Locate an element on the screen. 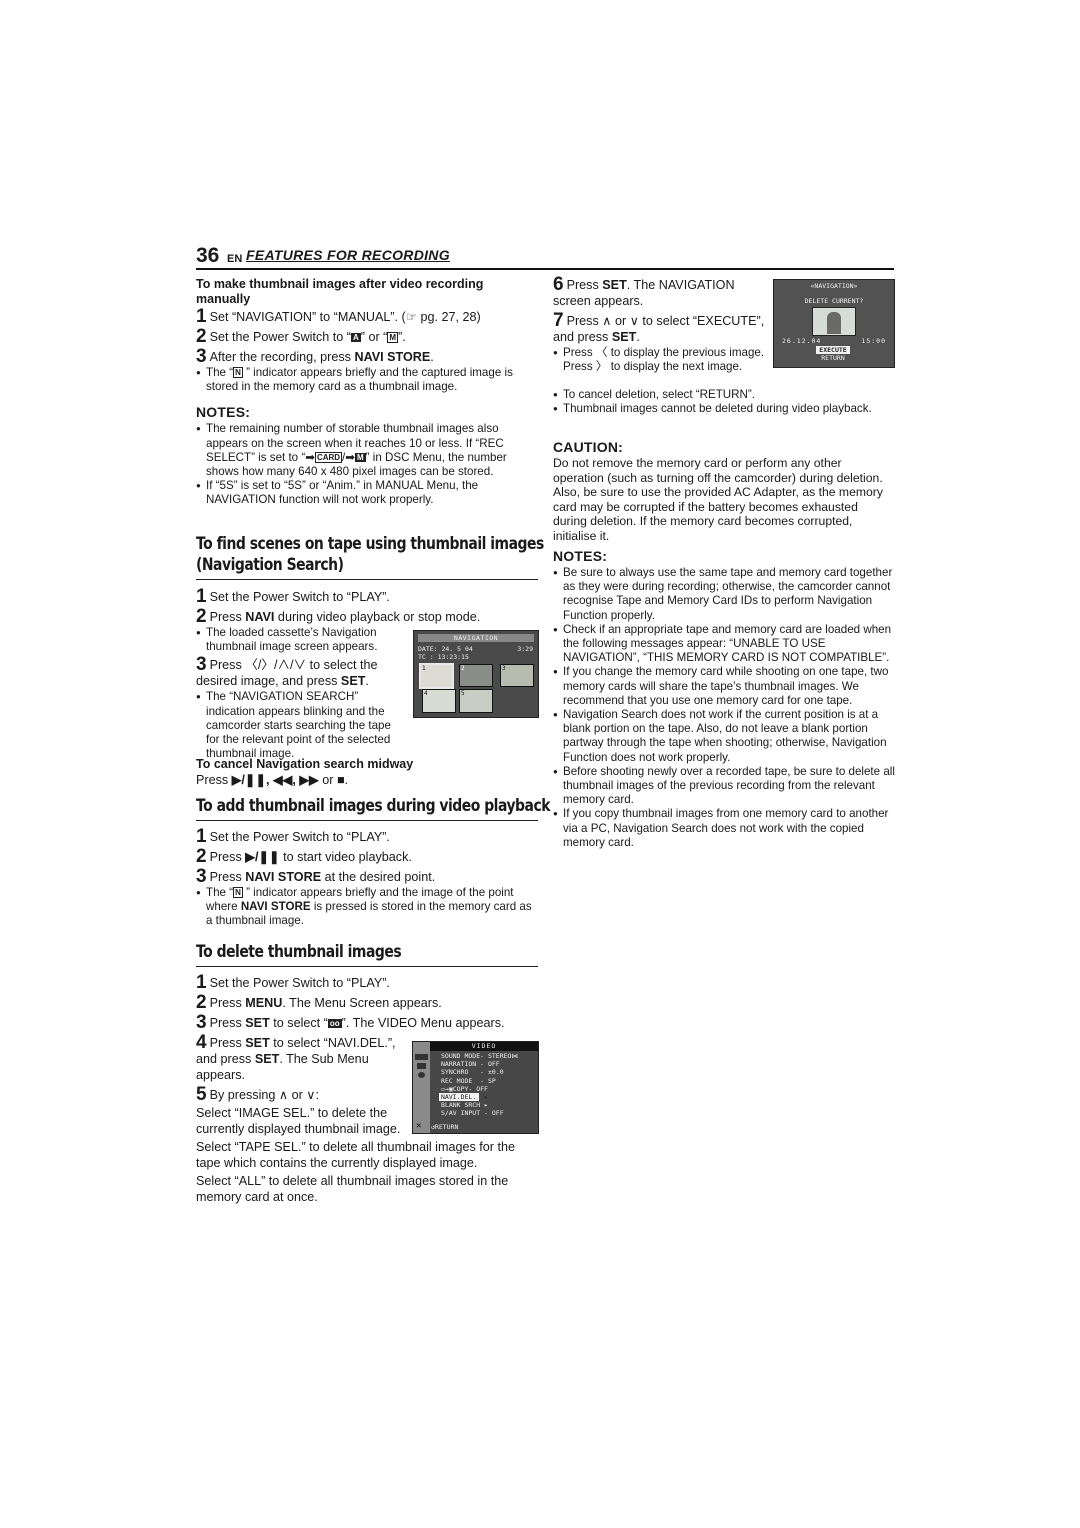 This screenshot has height=1528, width=1080. date-readout: 26.12.04 is located at coordinates (802, 341).